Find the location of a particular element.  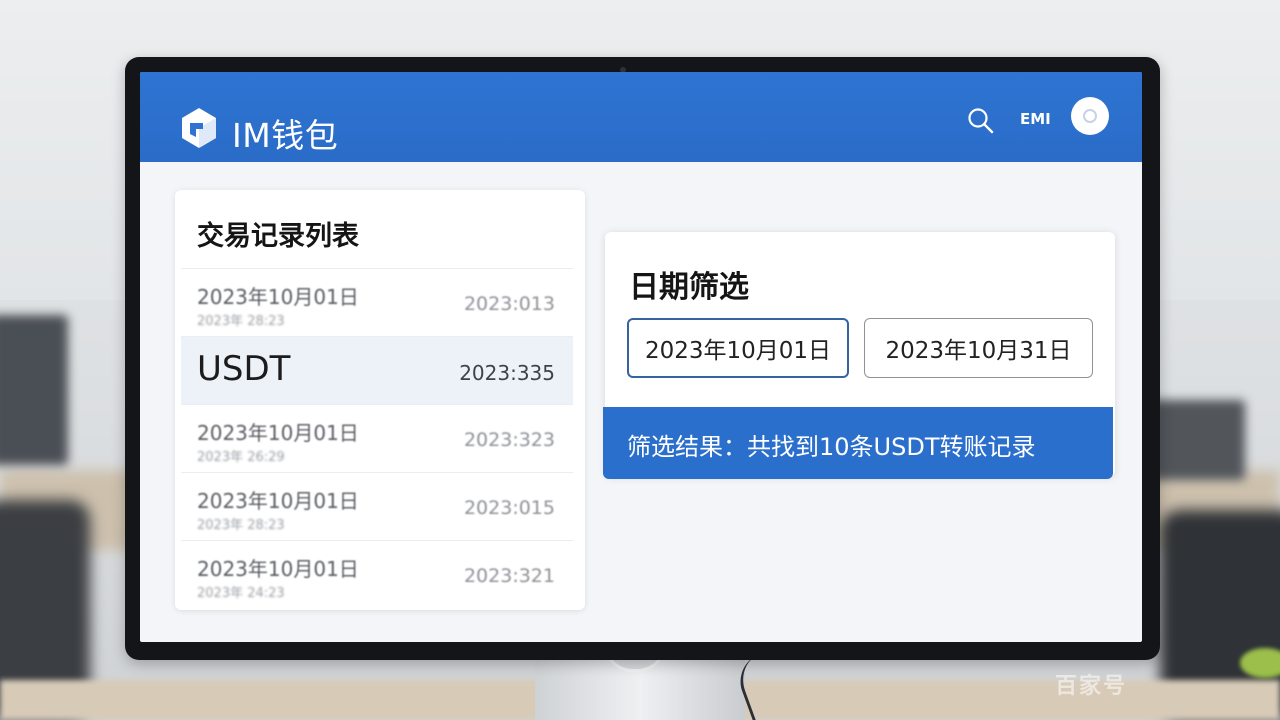

transaction-amount: 2023:321 is located at coordinates (509, 576).